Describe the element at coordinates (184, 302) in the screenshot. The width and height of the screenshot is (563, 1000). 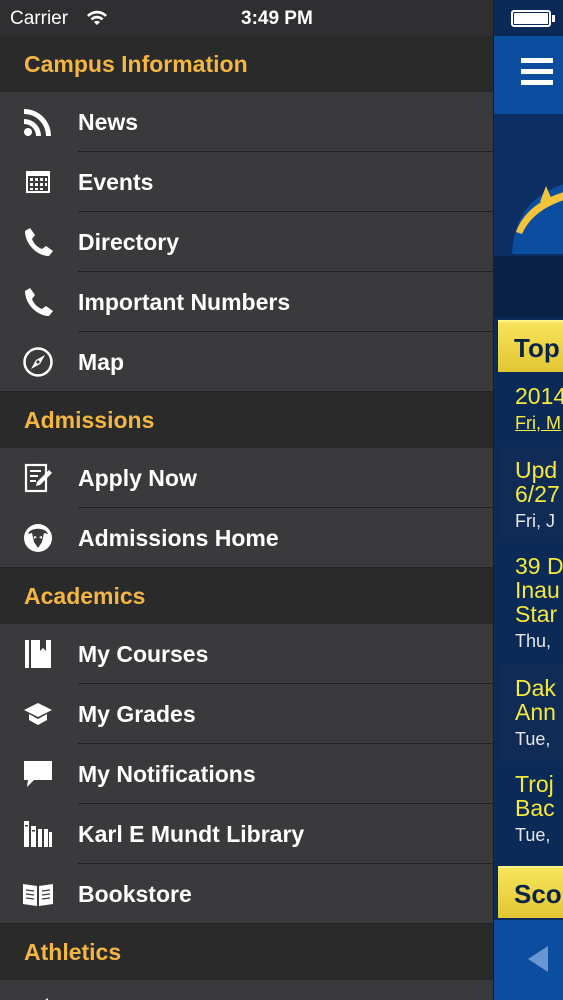
I see `menu-item-label: Important Numbers` at that location.